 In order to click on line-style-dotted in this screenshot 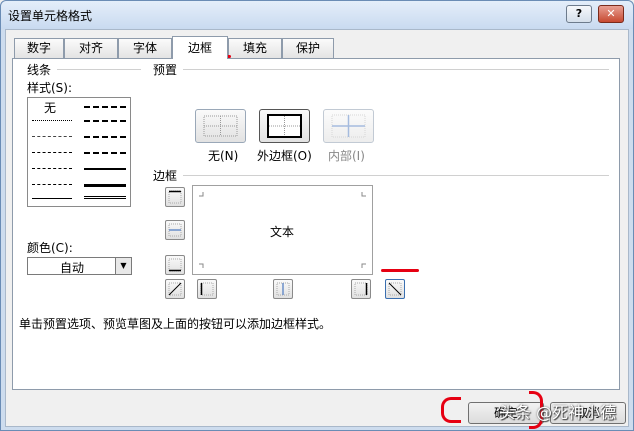, I will do `click(52, 136)`.